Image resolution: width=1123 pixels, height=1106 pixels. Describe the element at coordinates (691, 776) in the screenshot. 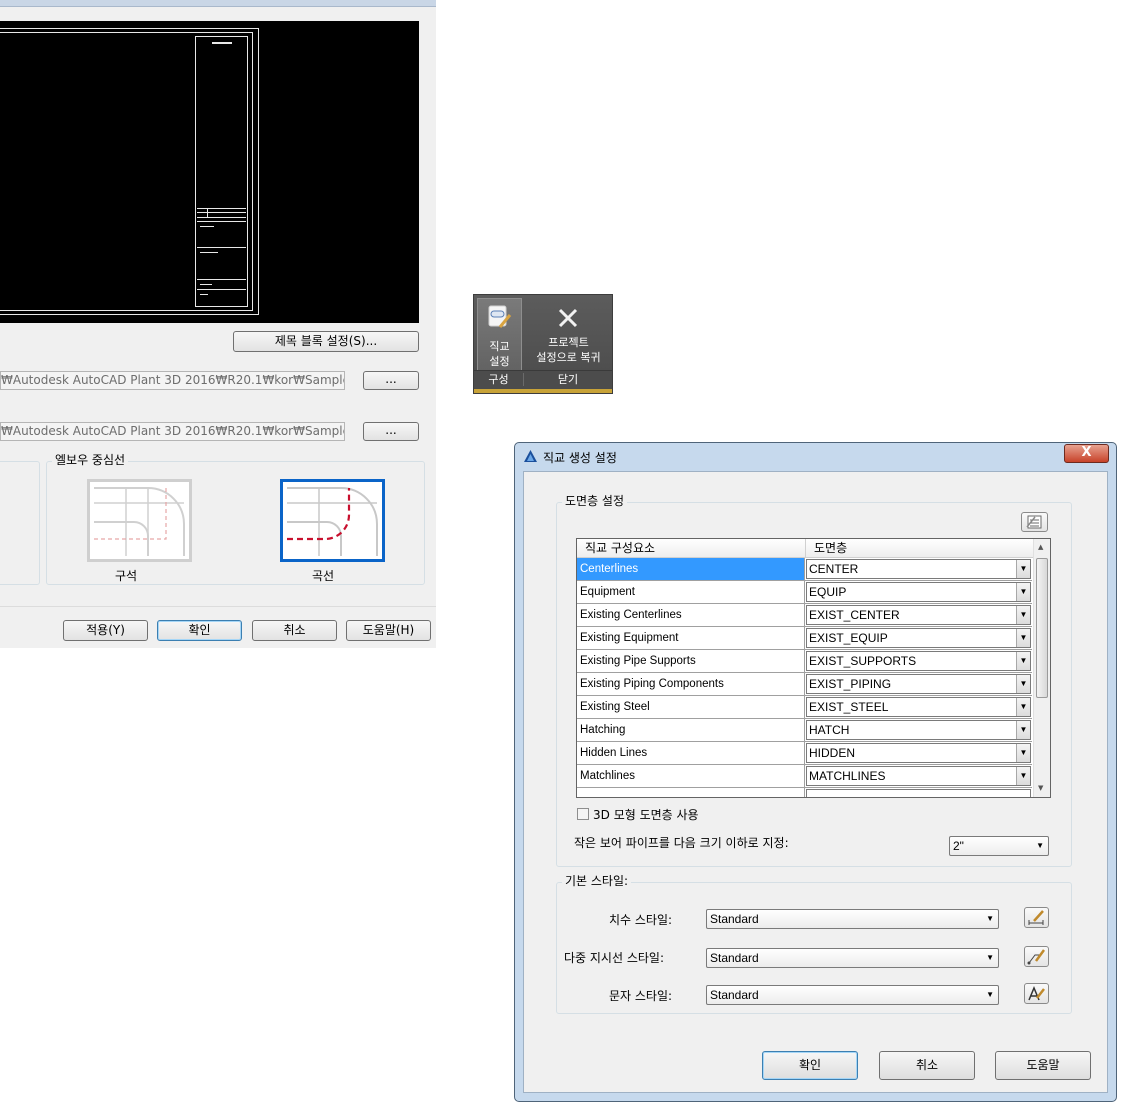

I see `component-name-cell: Matchlines` at that location.